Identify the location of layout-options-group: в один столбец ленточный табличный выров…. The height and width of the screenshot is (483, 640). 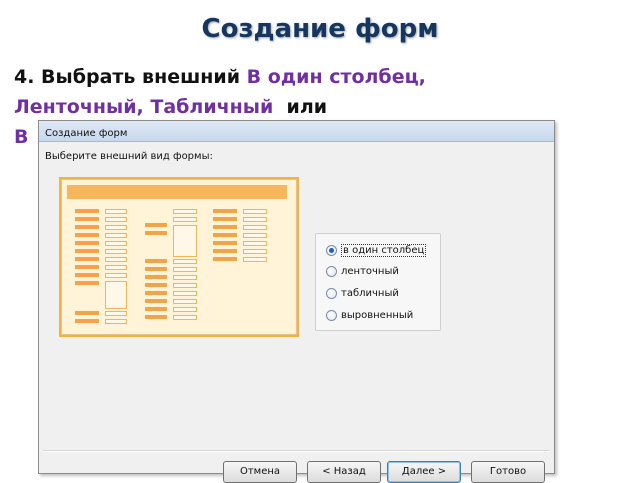
(378, 282).